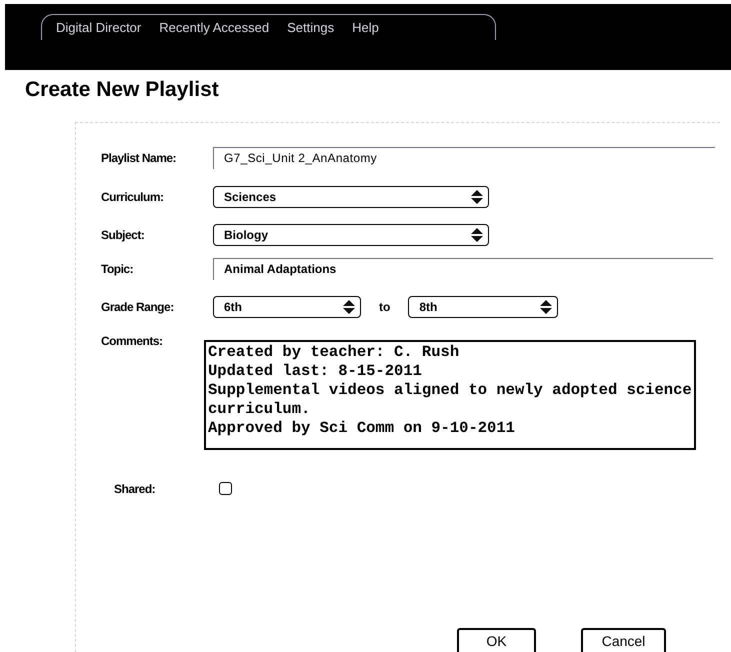 The height and width of the screenshot is (652, 731). I want to click on text-field: G7_Sci_Unit 2_AnAnatomy, so click(464, 157).